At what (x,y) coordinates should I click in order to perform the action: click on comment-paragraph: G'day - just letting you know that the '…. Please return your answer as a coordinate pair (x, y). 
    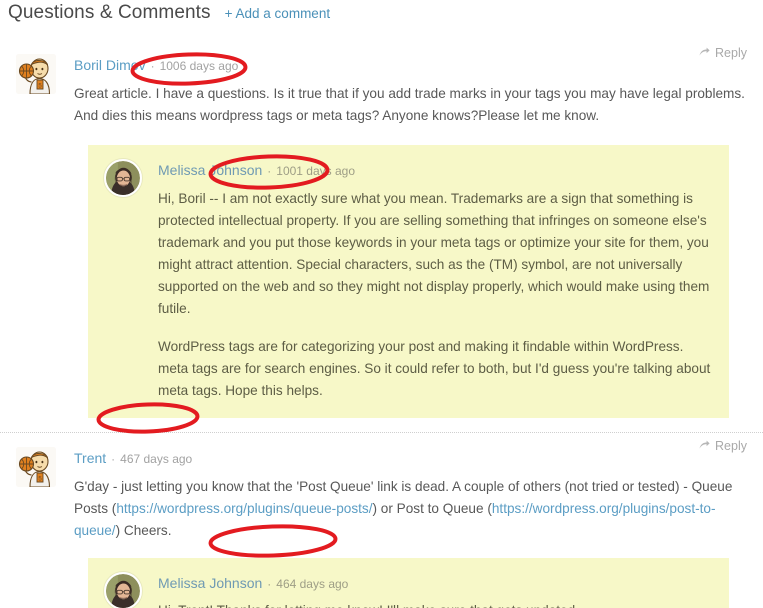
    Looking at the image, I should click on (410, 509).